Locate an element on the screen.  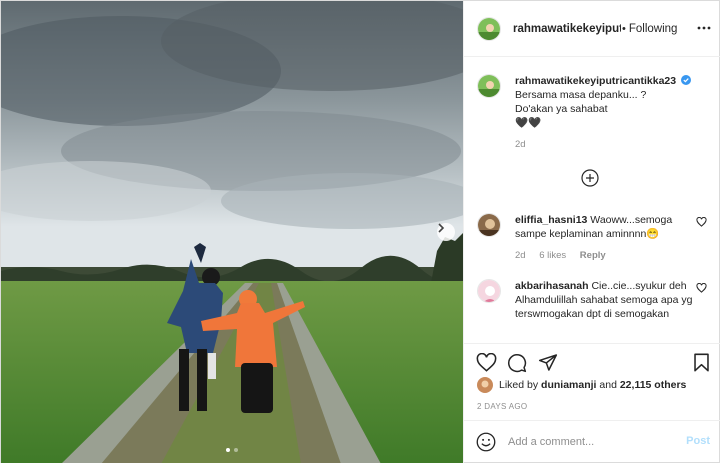
caption-meta: 2d is located at coordinates (615, 145).